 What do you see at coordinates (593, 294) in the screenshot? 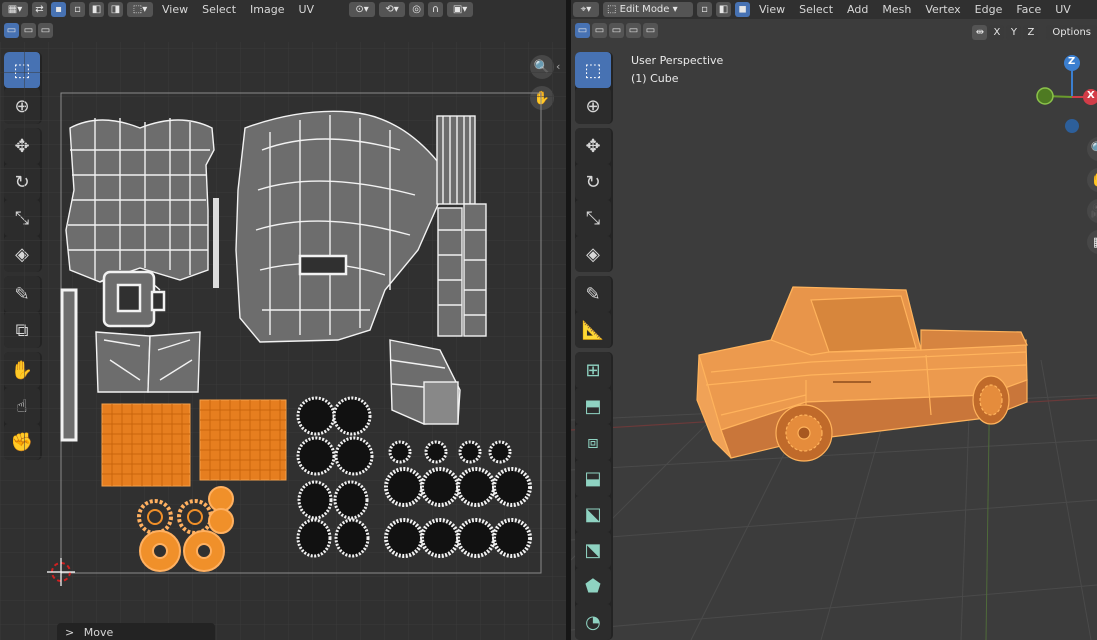
I see `vp-annotate-icon: ✎` at bounding box center [593, 294].